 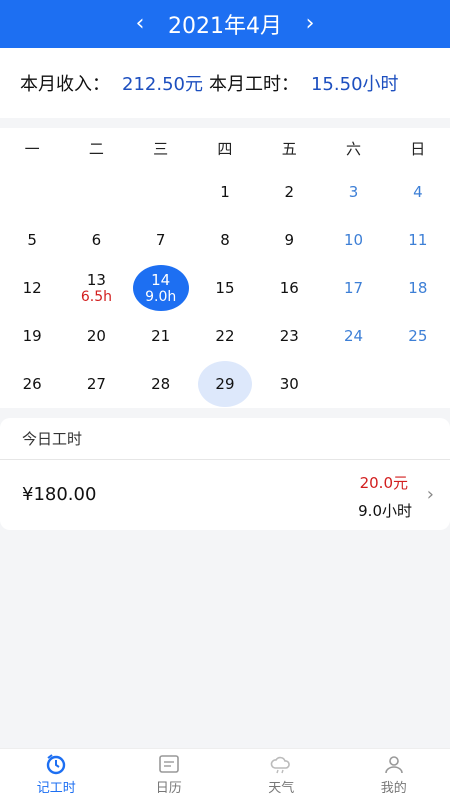 I want to click on day-number: 5, so click(x=32, y=240).